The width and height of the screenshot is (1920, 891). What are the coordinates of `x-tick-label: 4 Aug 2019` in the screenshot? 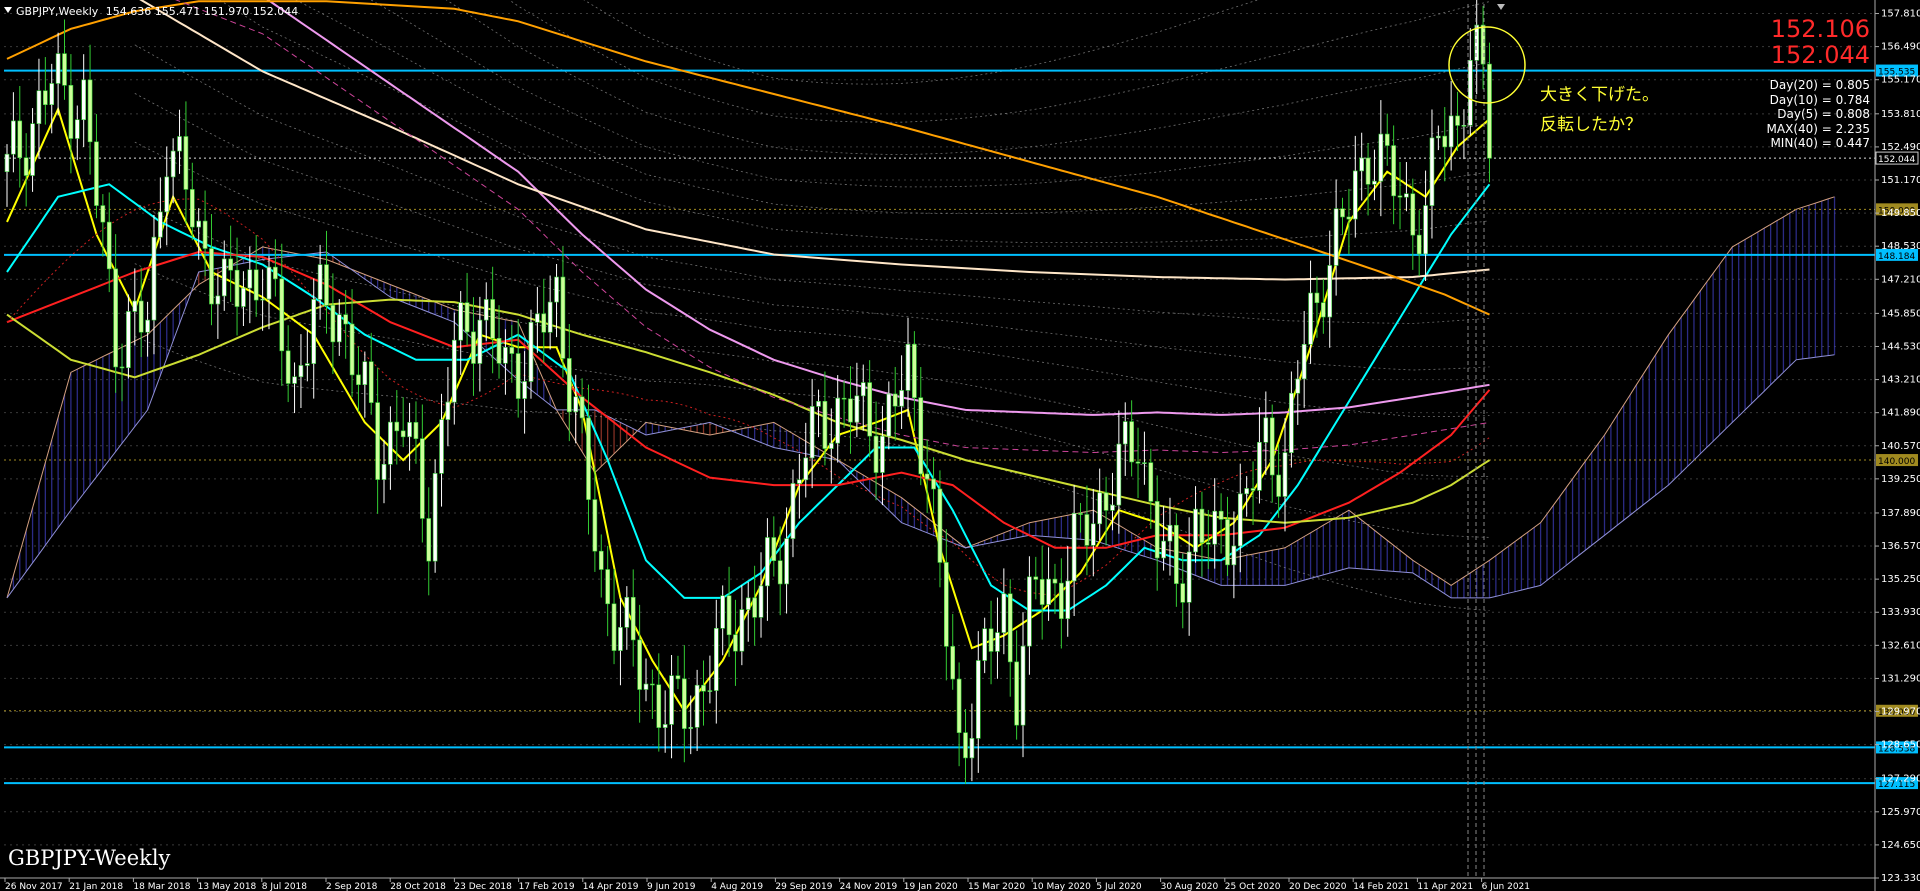 It's located at (737, 886).